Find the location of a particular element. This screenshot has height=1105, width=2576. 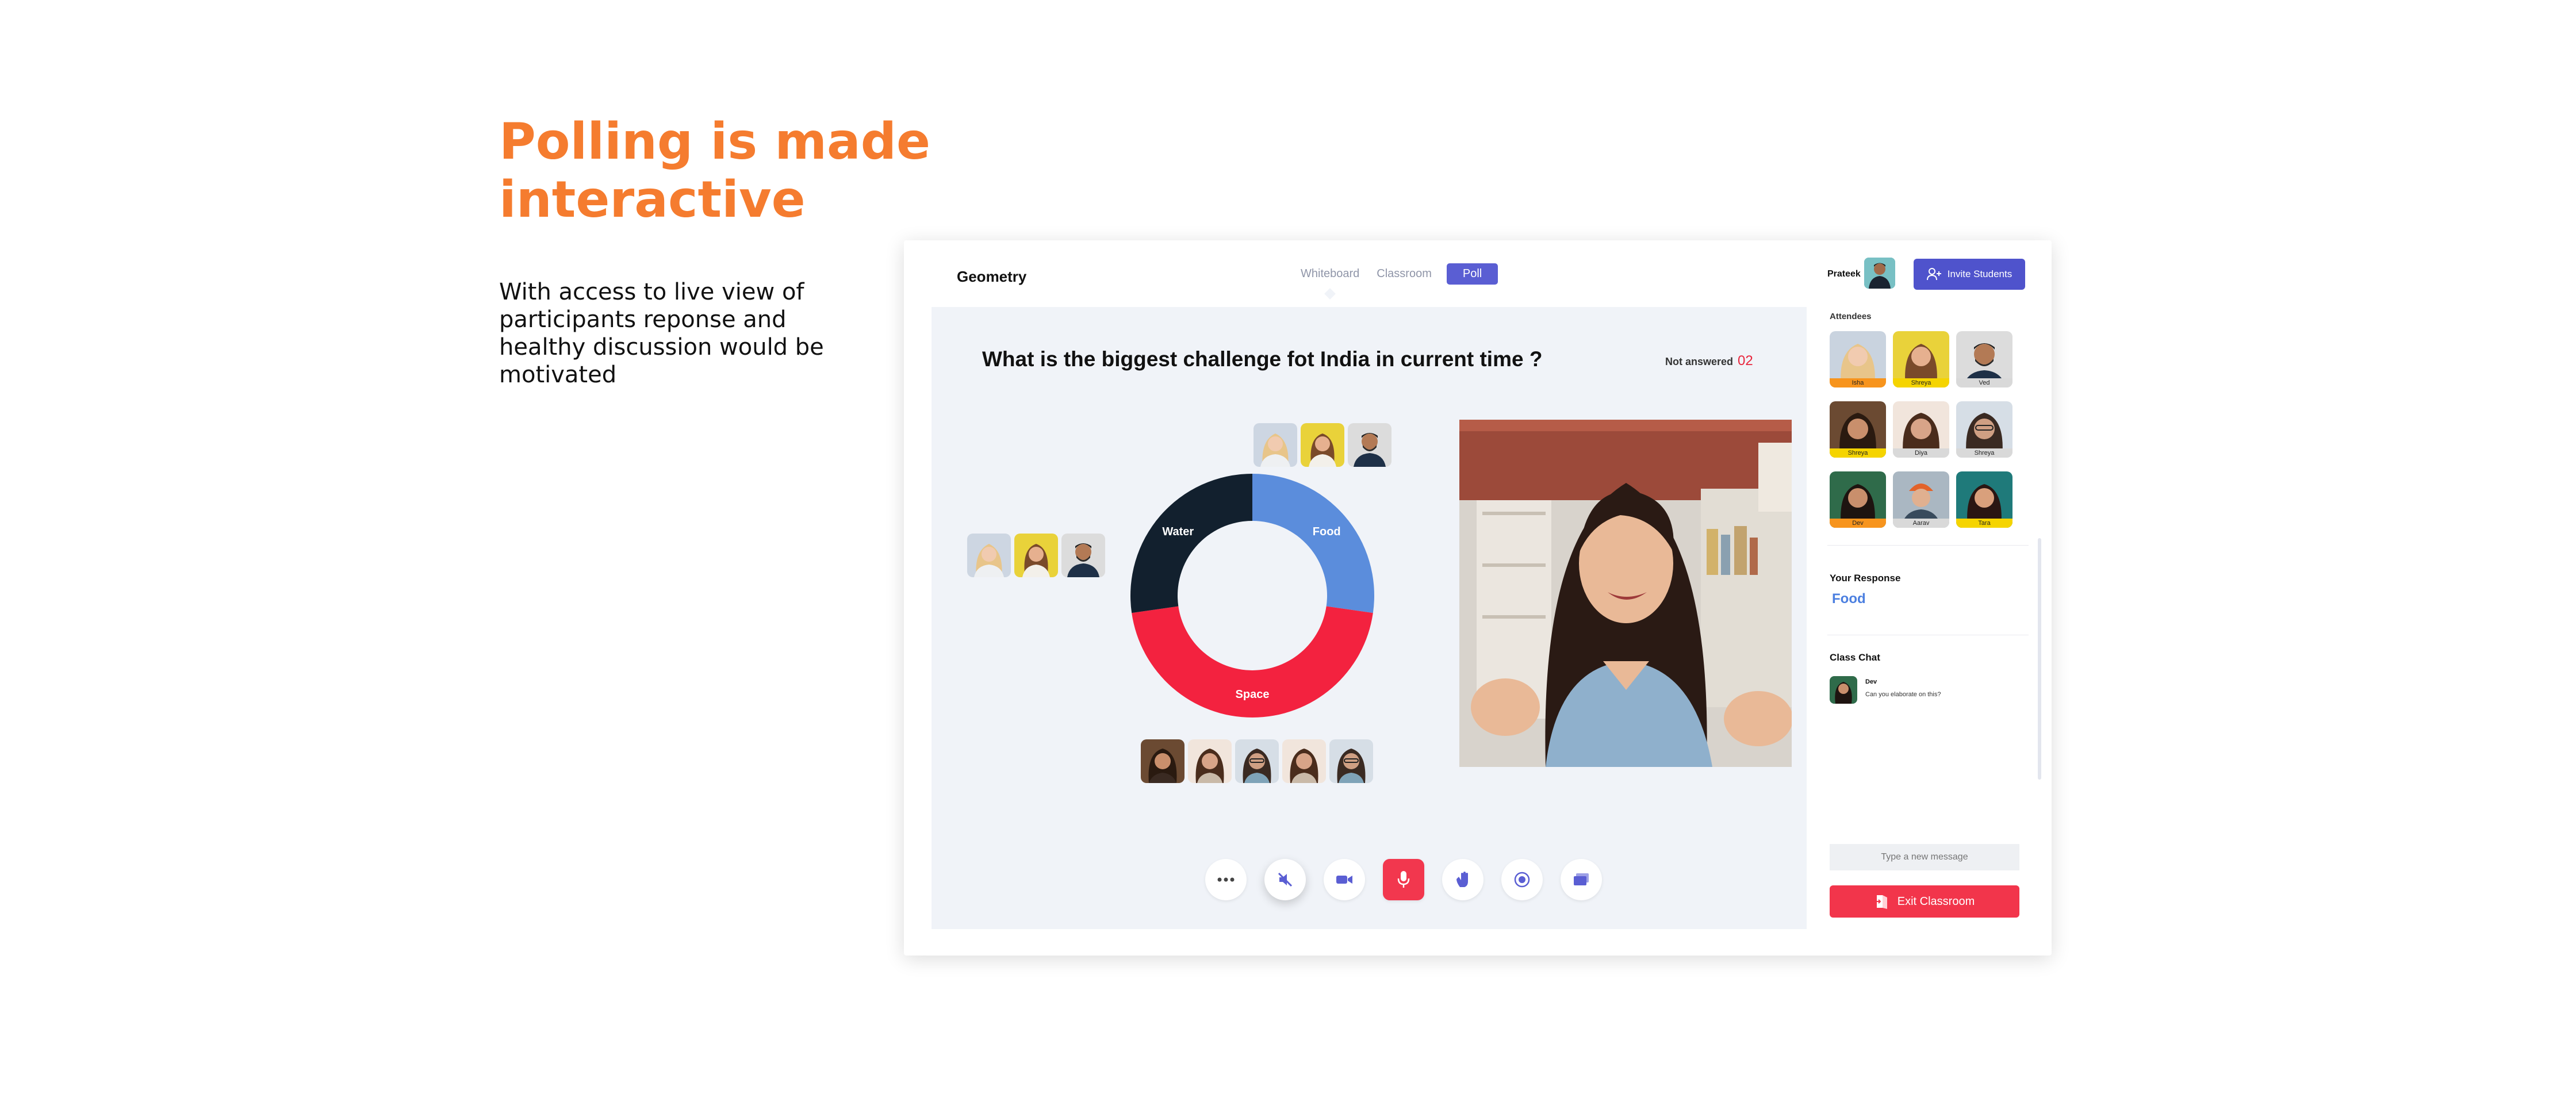

speaker-off-icon is located at coordinates (1285, 879).